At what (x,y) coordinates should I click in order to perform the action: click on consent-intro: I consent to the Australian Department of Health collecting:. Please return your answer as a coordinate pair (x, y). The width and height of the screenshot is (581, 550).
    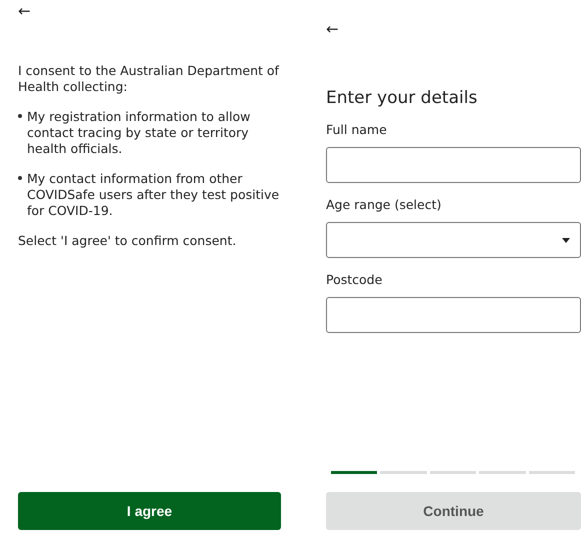
    Looking at the image, I should click on (149, 79).